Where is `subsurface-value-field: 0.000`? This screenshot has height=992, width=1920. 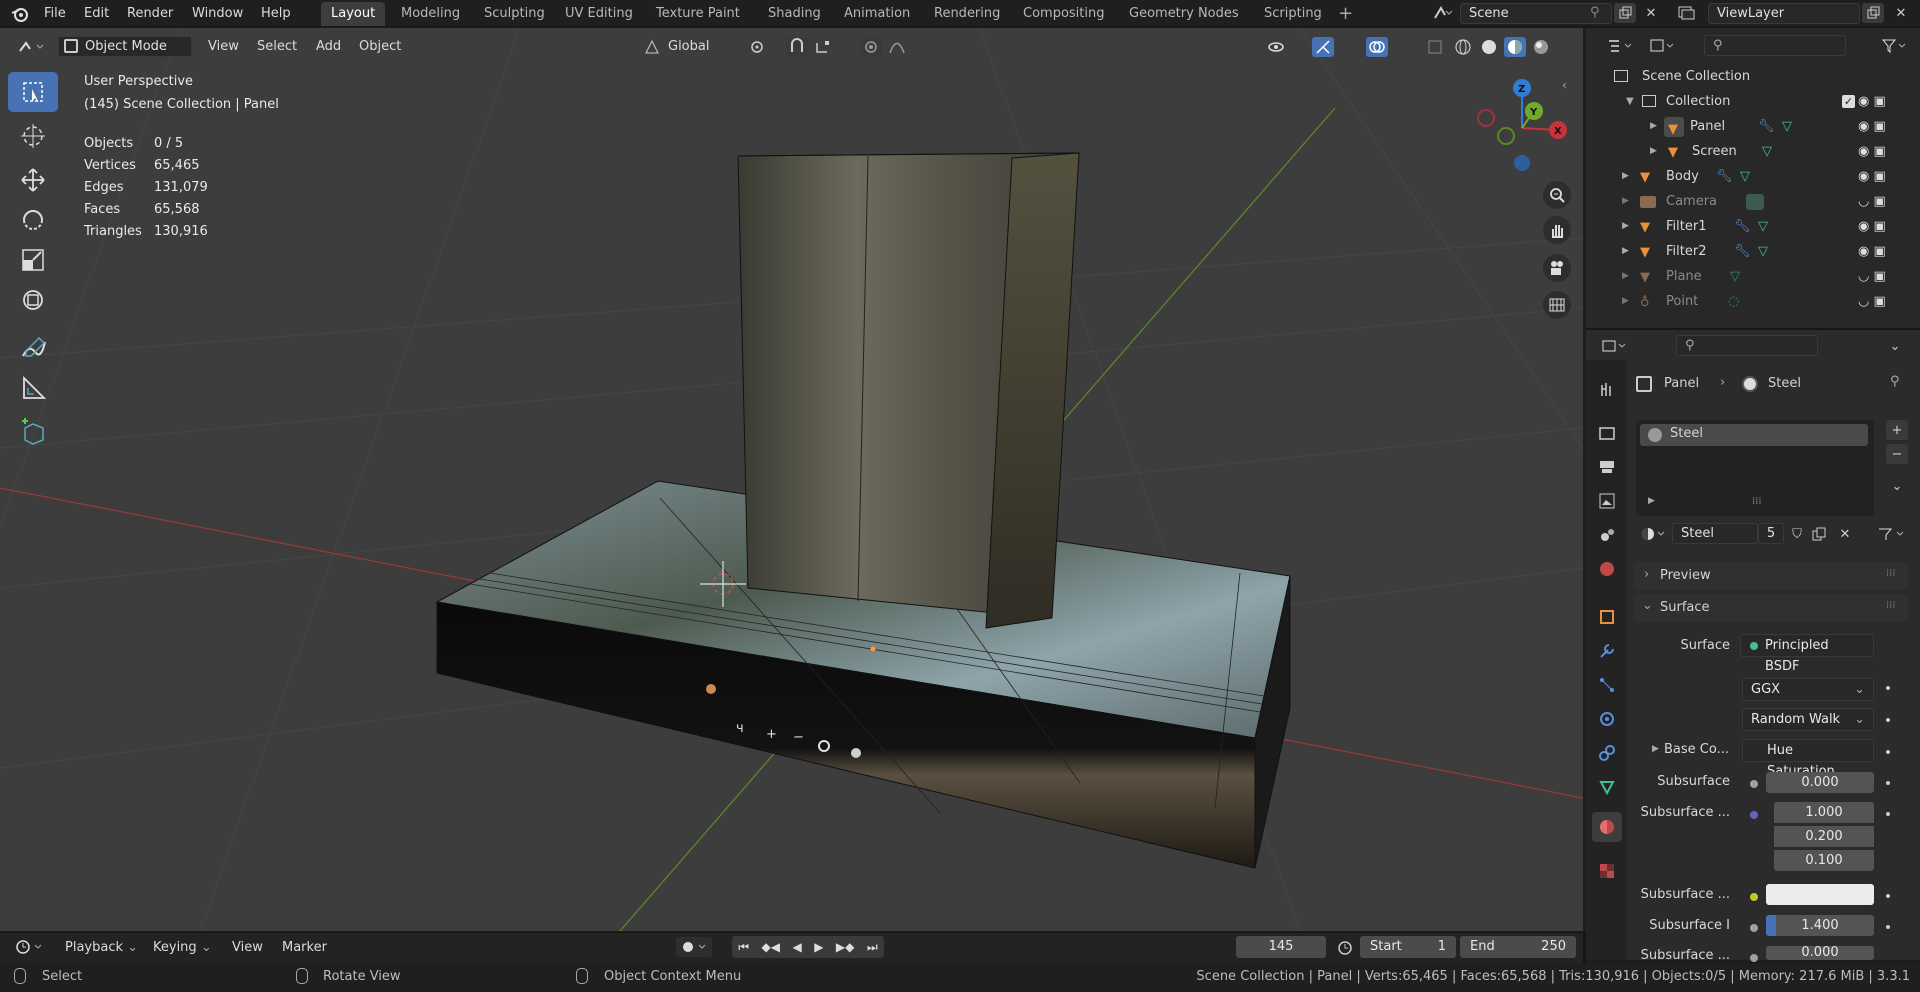
subsurface-value-field: 0.000 is located at coordinates (1820, 782).